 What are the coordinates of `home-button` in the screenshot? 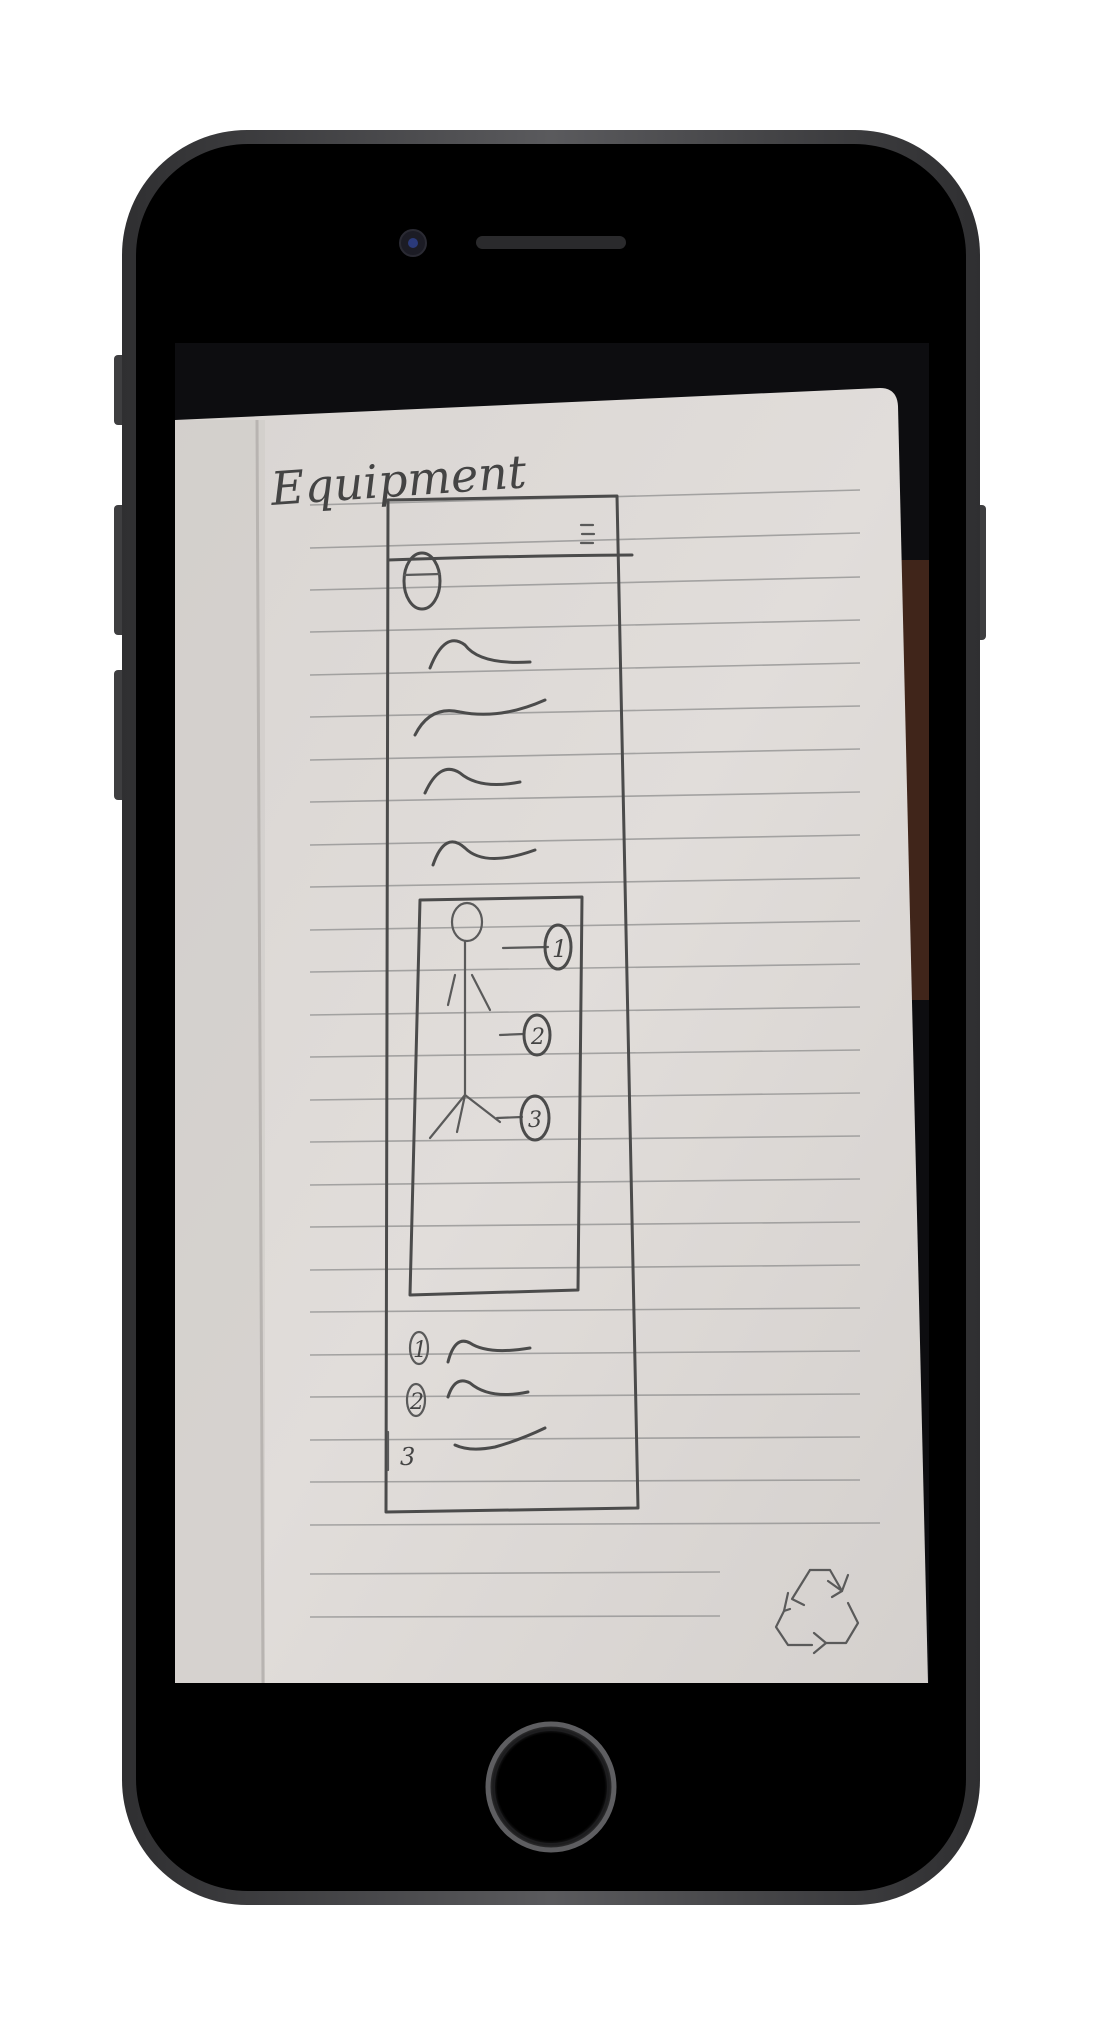 It's located at (551, 1787).